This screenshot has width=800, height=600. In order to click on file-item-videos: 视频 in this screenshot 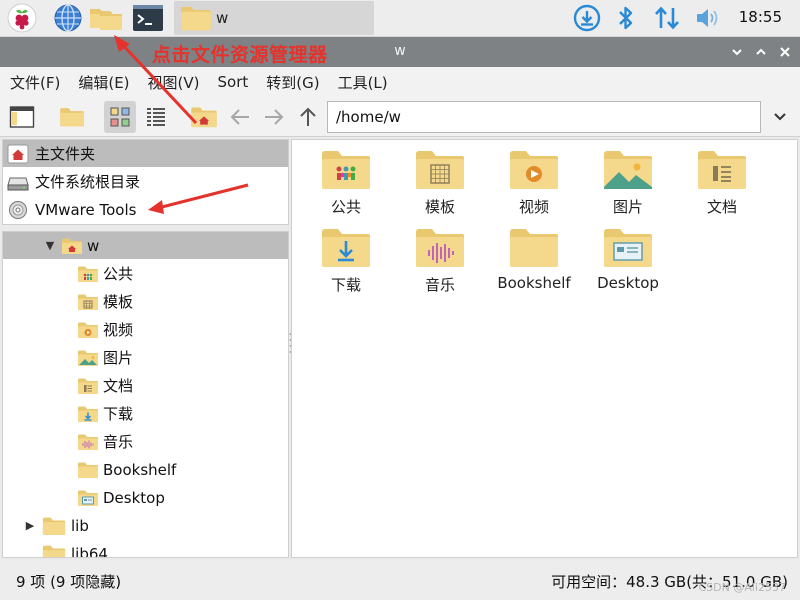, I will do `click(534, 187)`.